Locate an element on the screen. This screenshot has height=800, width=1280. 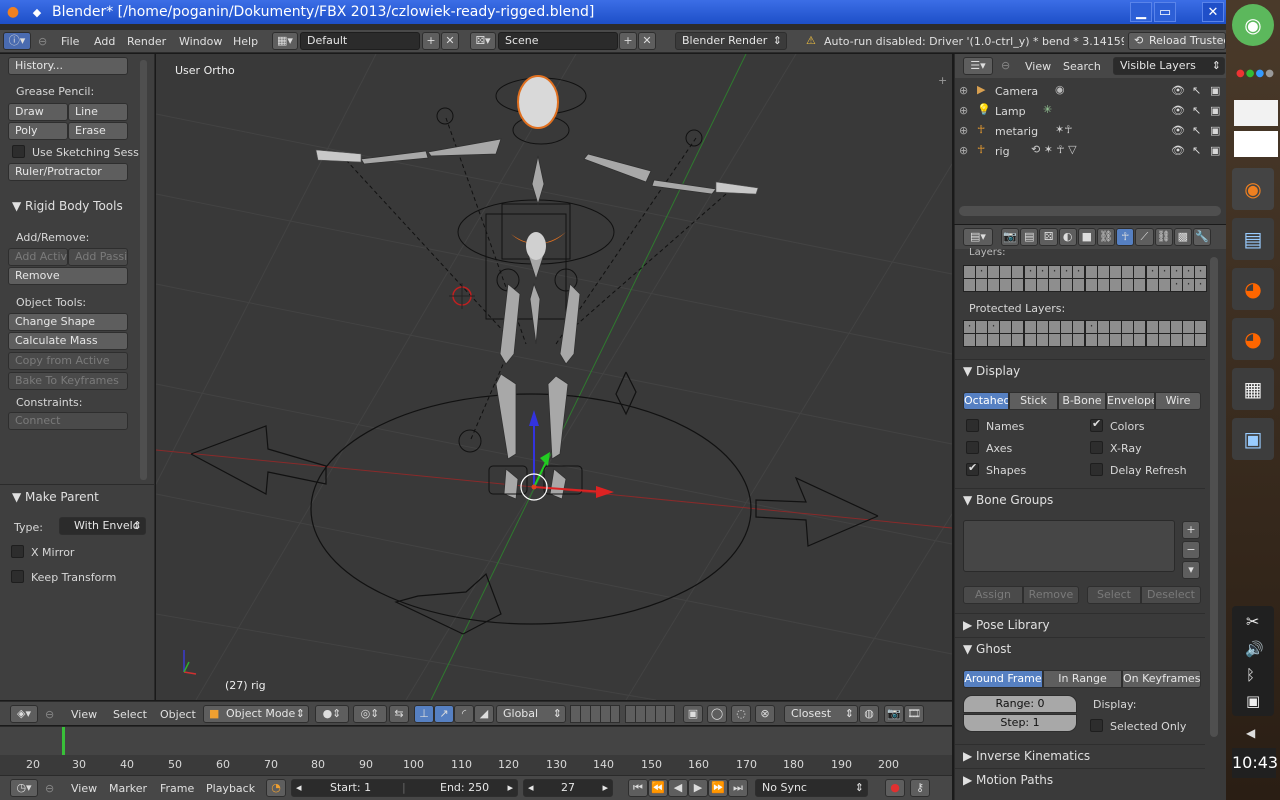
clock: 10:43 is located at coordinates (1255, 763).